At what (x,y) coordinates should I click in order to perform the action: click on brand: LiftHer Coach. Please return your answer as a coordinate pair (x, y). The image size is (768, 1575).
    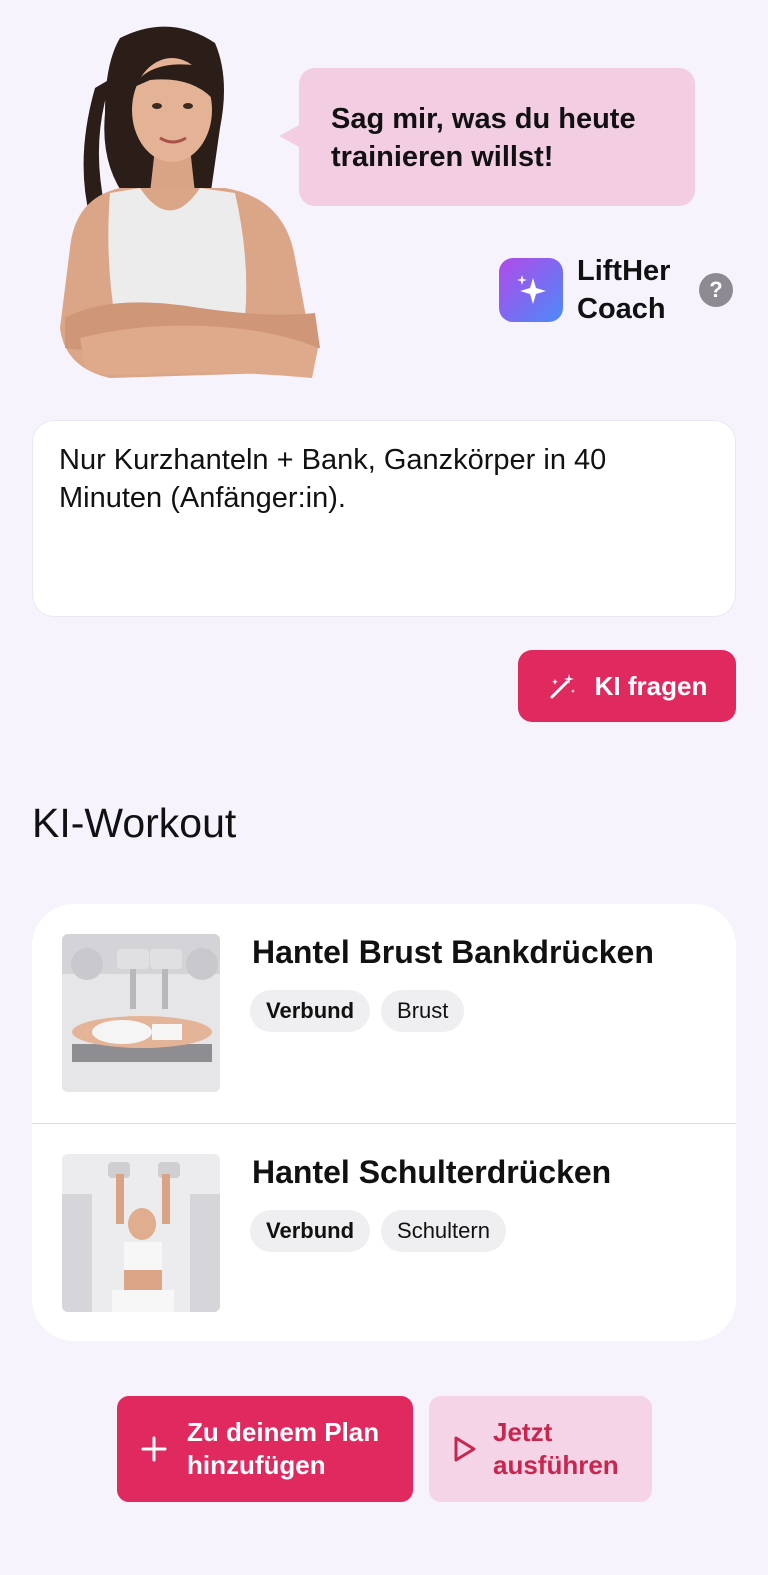
    Looking at the image, I should click on (598, 290).